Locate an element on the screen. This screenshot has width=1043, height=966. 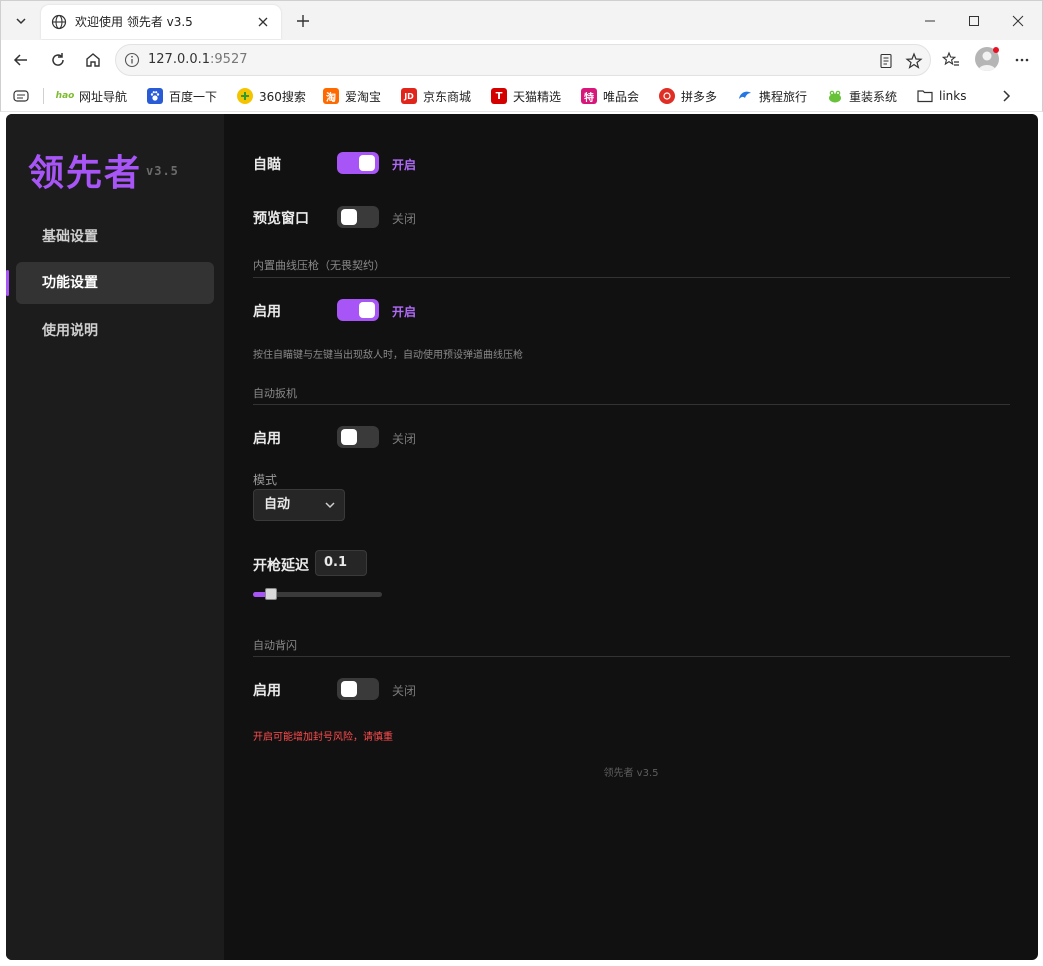
preview-toggle is located at coordinates (358, 217).